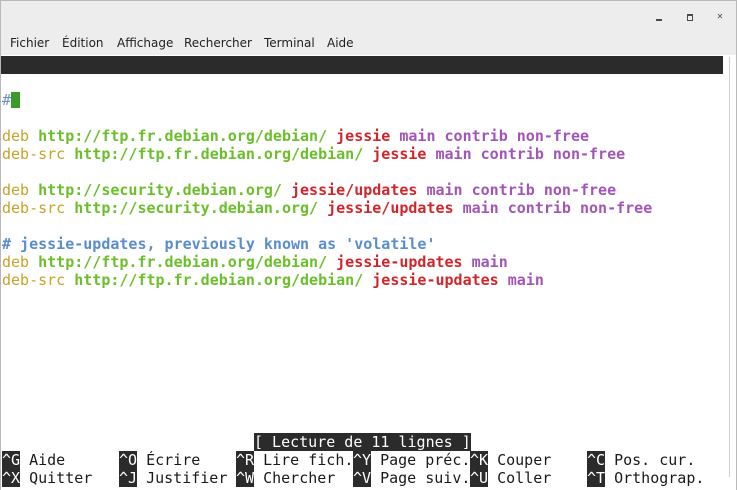 The image size is (737, 490). Describe the element at coordinates (299, 478) in the screenshot. I see `shortcut-label: Chercher` at that location.